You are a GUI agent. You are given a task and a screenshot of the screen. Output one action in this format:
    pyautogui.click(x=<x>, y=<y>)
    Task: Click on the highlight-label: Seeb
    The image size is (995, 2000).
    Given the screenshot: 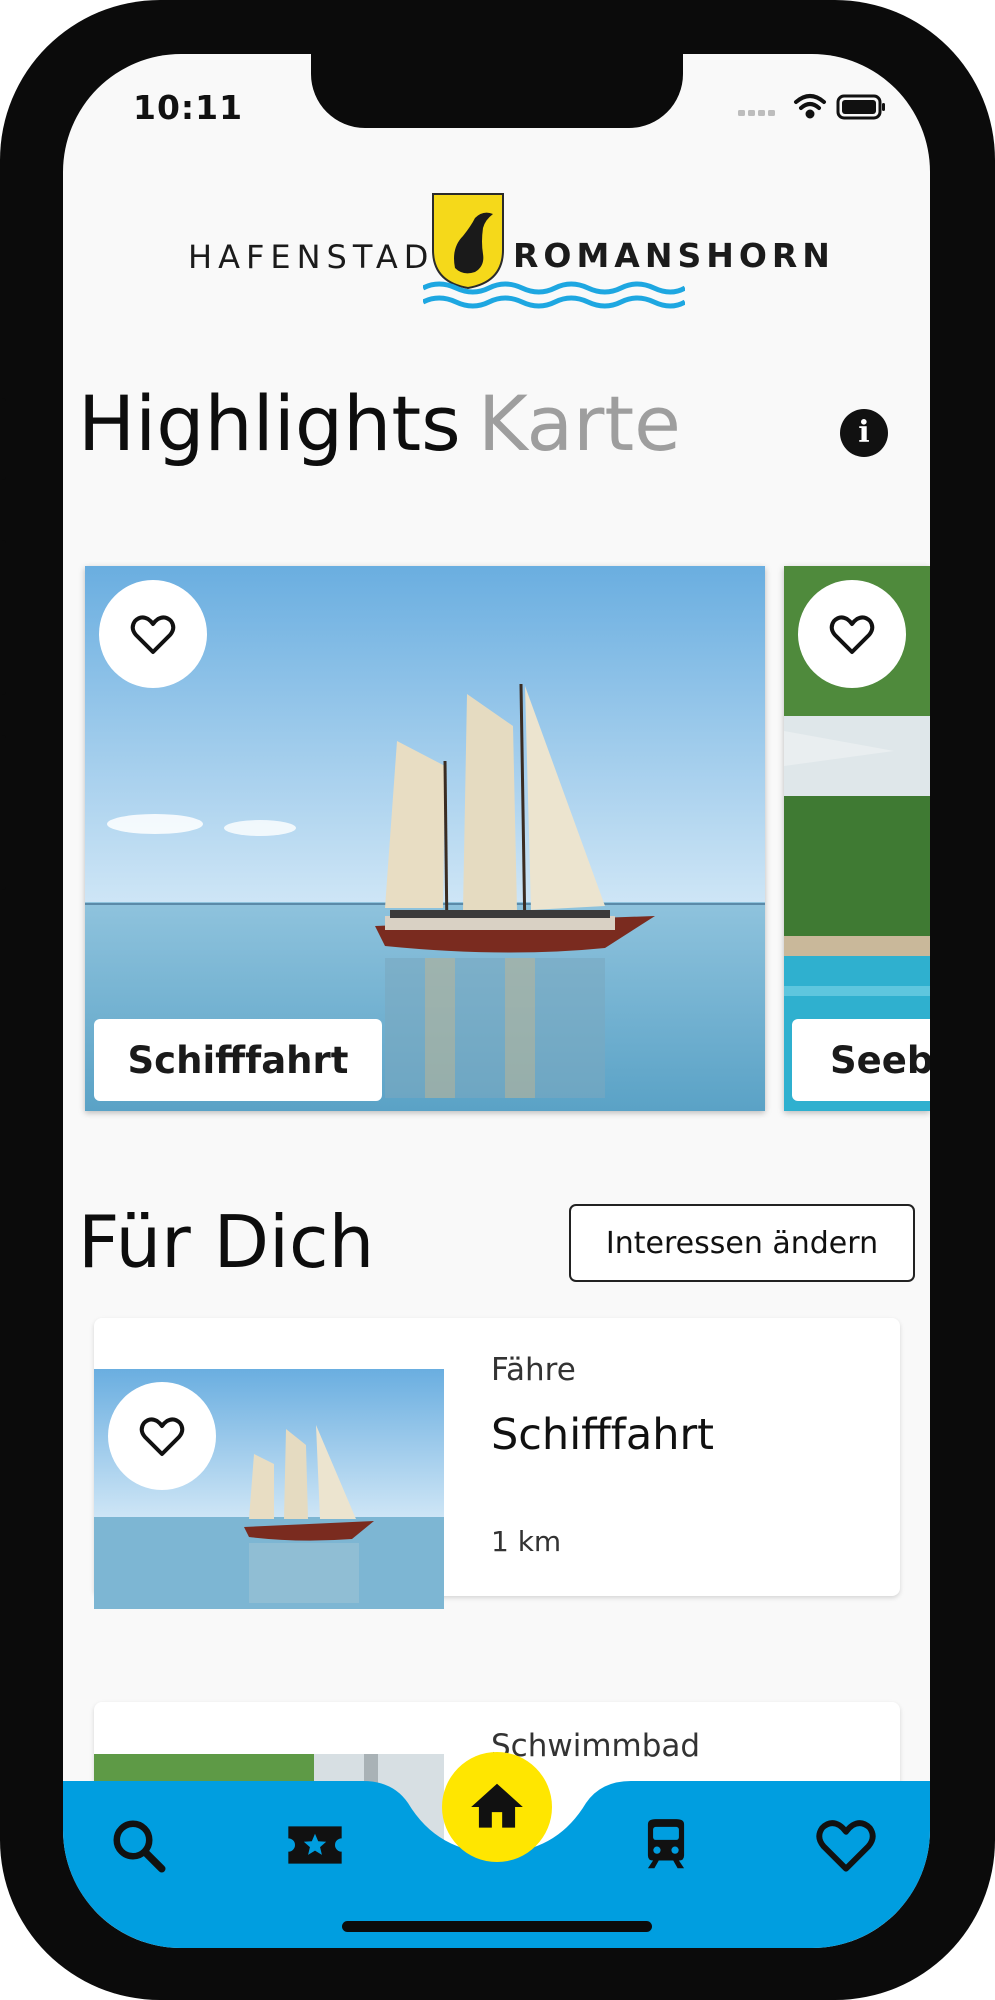 What is the action you would take?
    pyautogui.click(x=861, y=1060)
    